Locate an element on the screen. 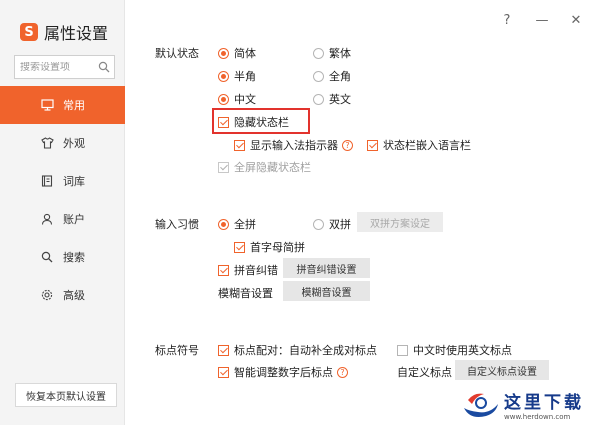 This screenshot has height=425, width=600. sidebar-item-dictionary: 词库 is located at coordinates (62, 181).